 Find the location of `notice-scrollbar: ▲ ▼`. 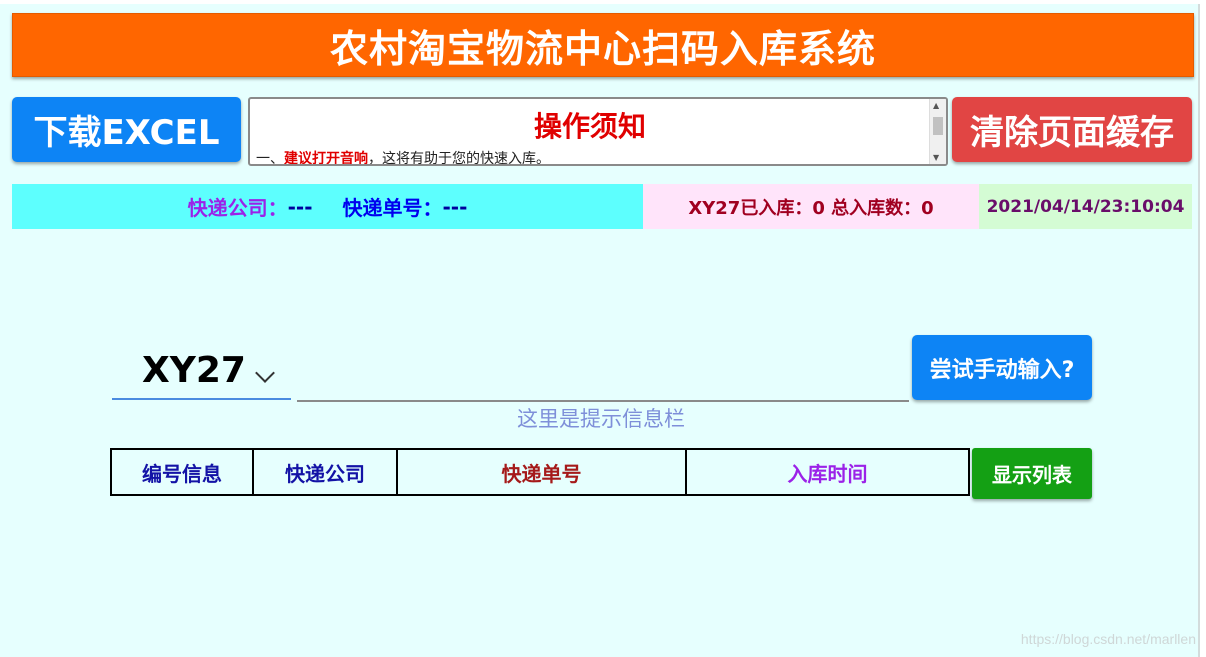

notice-scrollbar: ▲ ▼ is located at coordinates (937, 131).